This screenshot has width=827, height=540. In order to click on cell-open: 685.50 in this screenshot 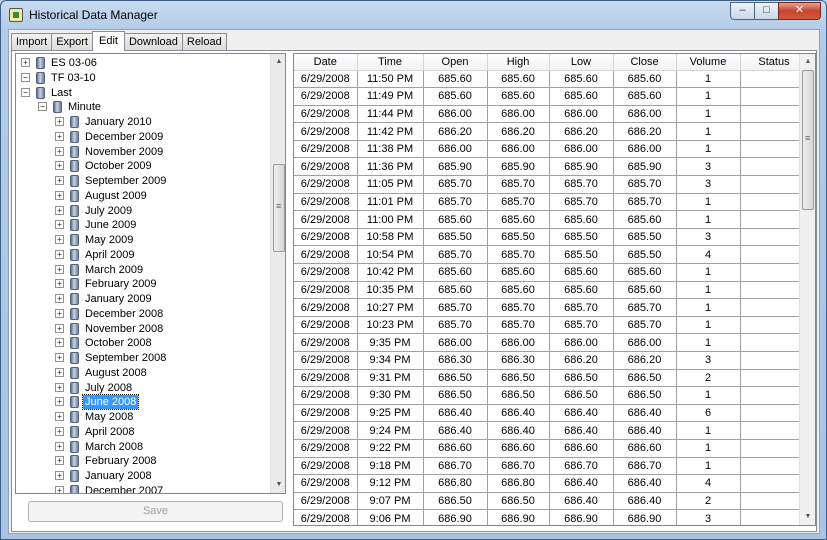, I will do `click(455, 237)`.